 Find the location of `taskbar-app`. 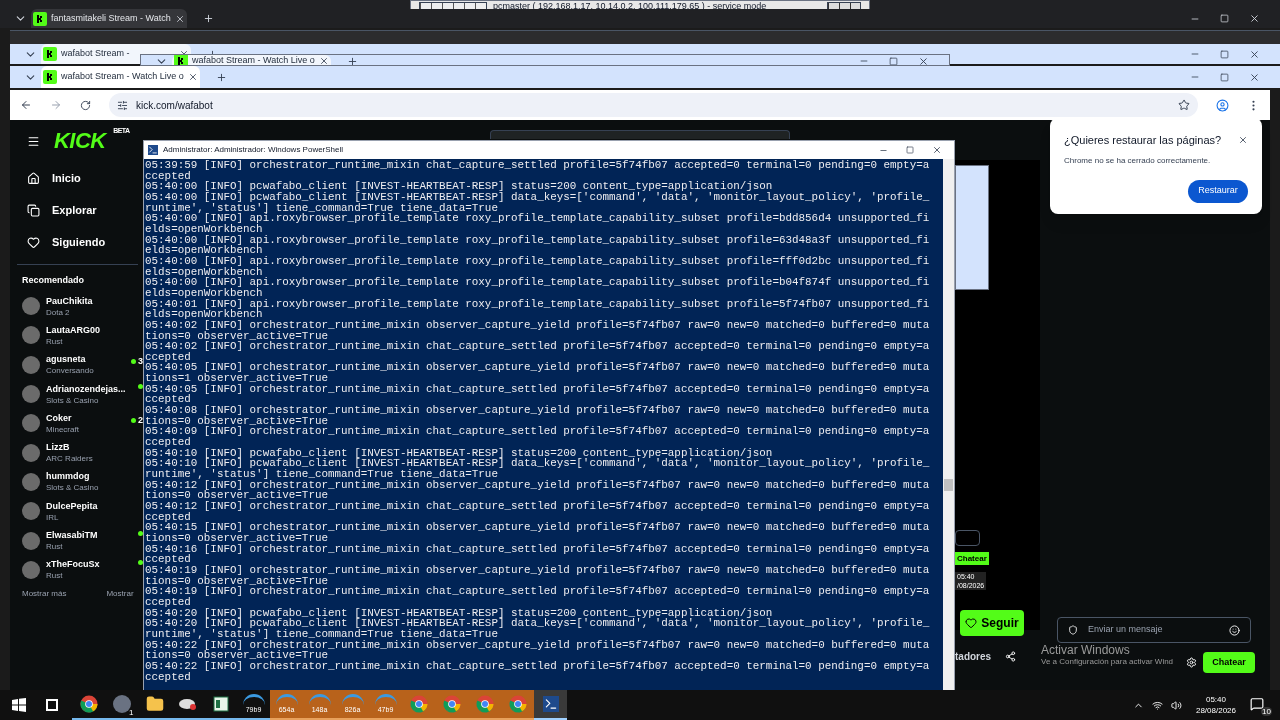

taskbar-app is located at coordinates (550, 705).